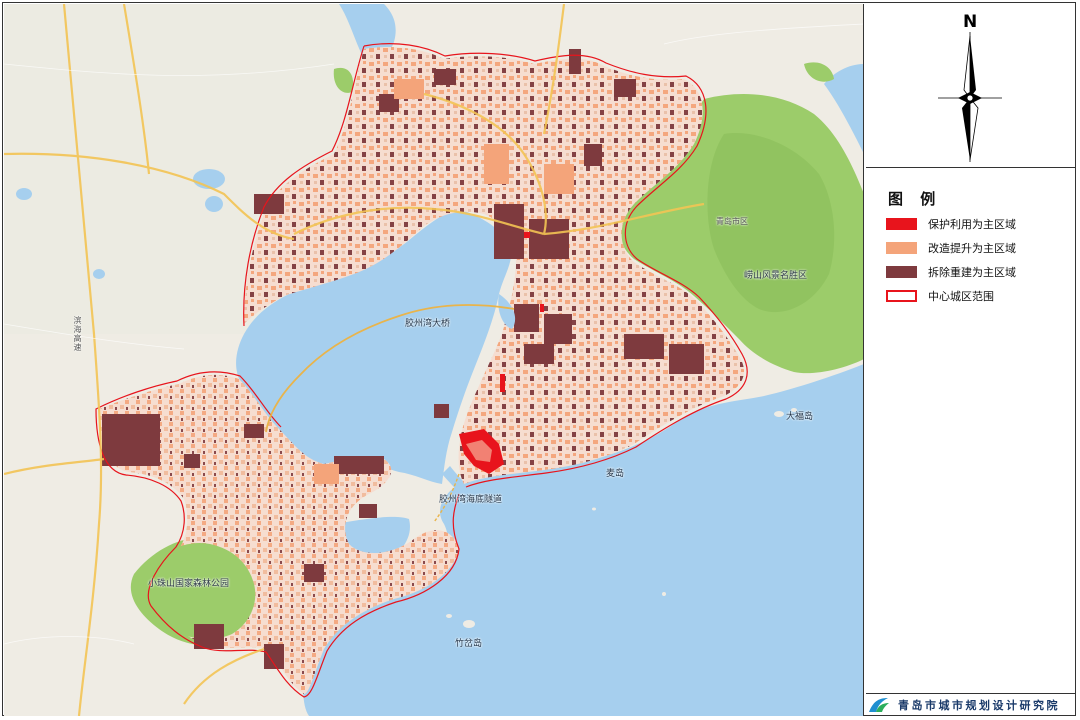 Image resolution: width=1080 pixels, height=720 pixels. I want to click on legend-label: 改造提升为主区域, so click(972, 248).